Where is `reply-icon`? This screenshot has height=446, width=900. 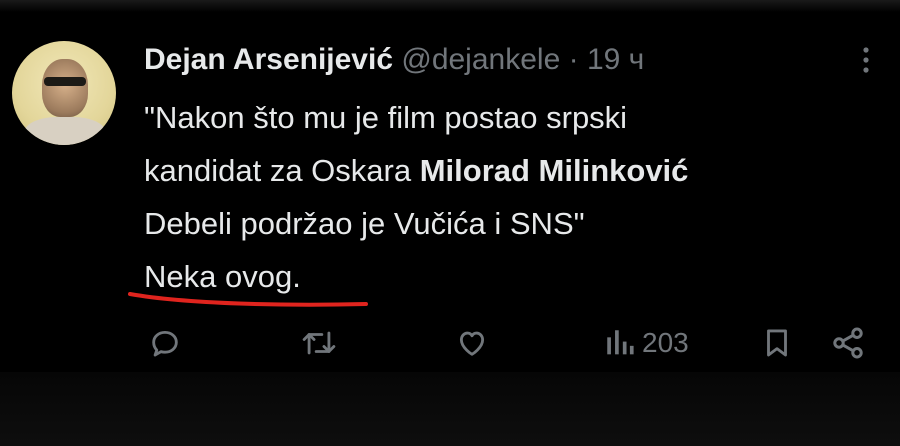 reply-icon is located at coordinates (165, 343).